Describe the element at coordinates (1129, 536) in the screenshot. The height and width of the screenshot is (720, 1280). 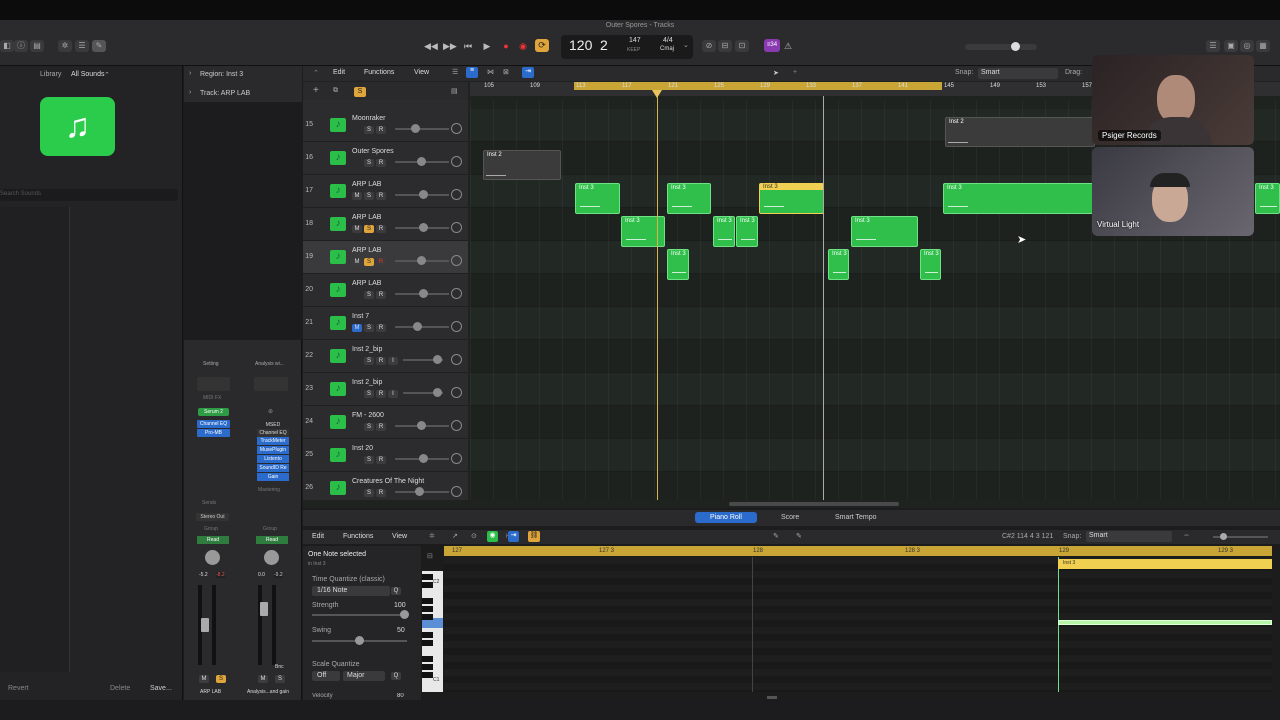
I see `pr-snap-select: Smart` at that location.